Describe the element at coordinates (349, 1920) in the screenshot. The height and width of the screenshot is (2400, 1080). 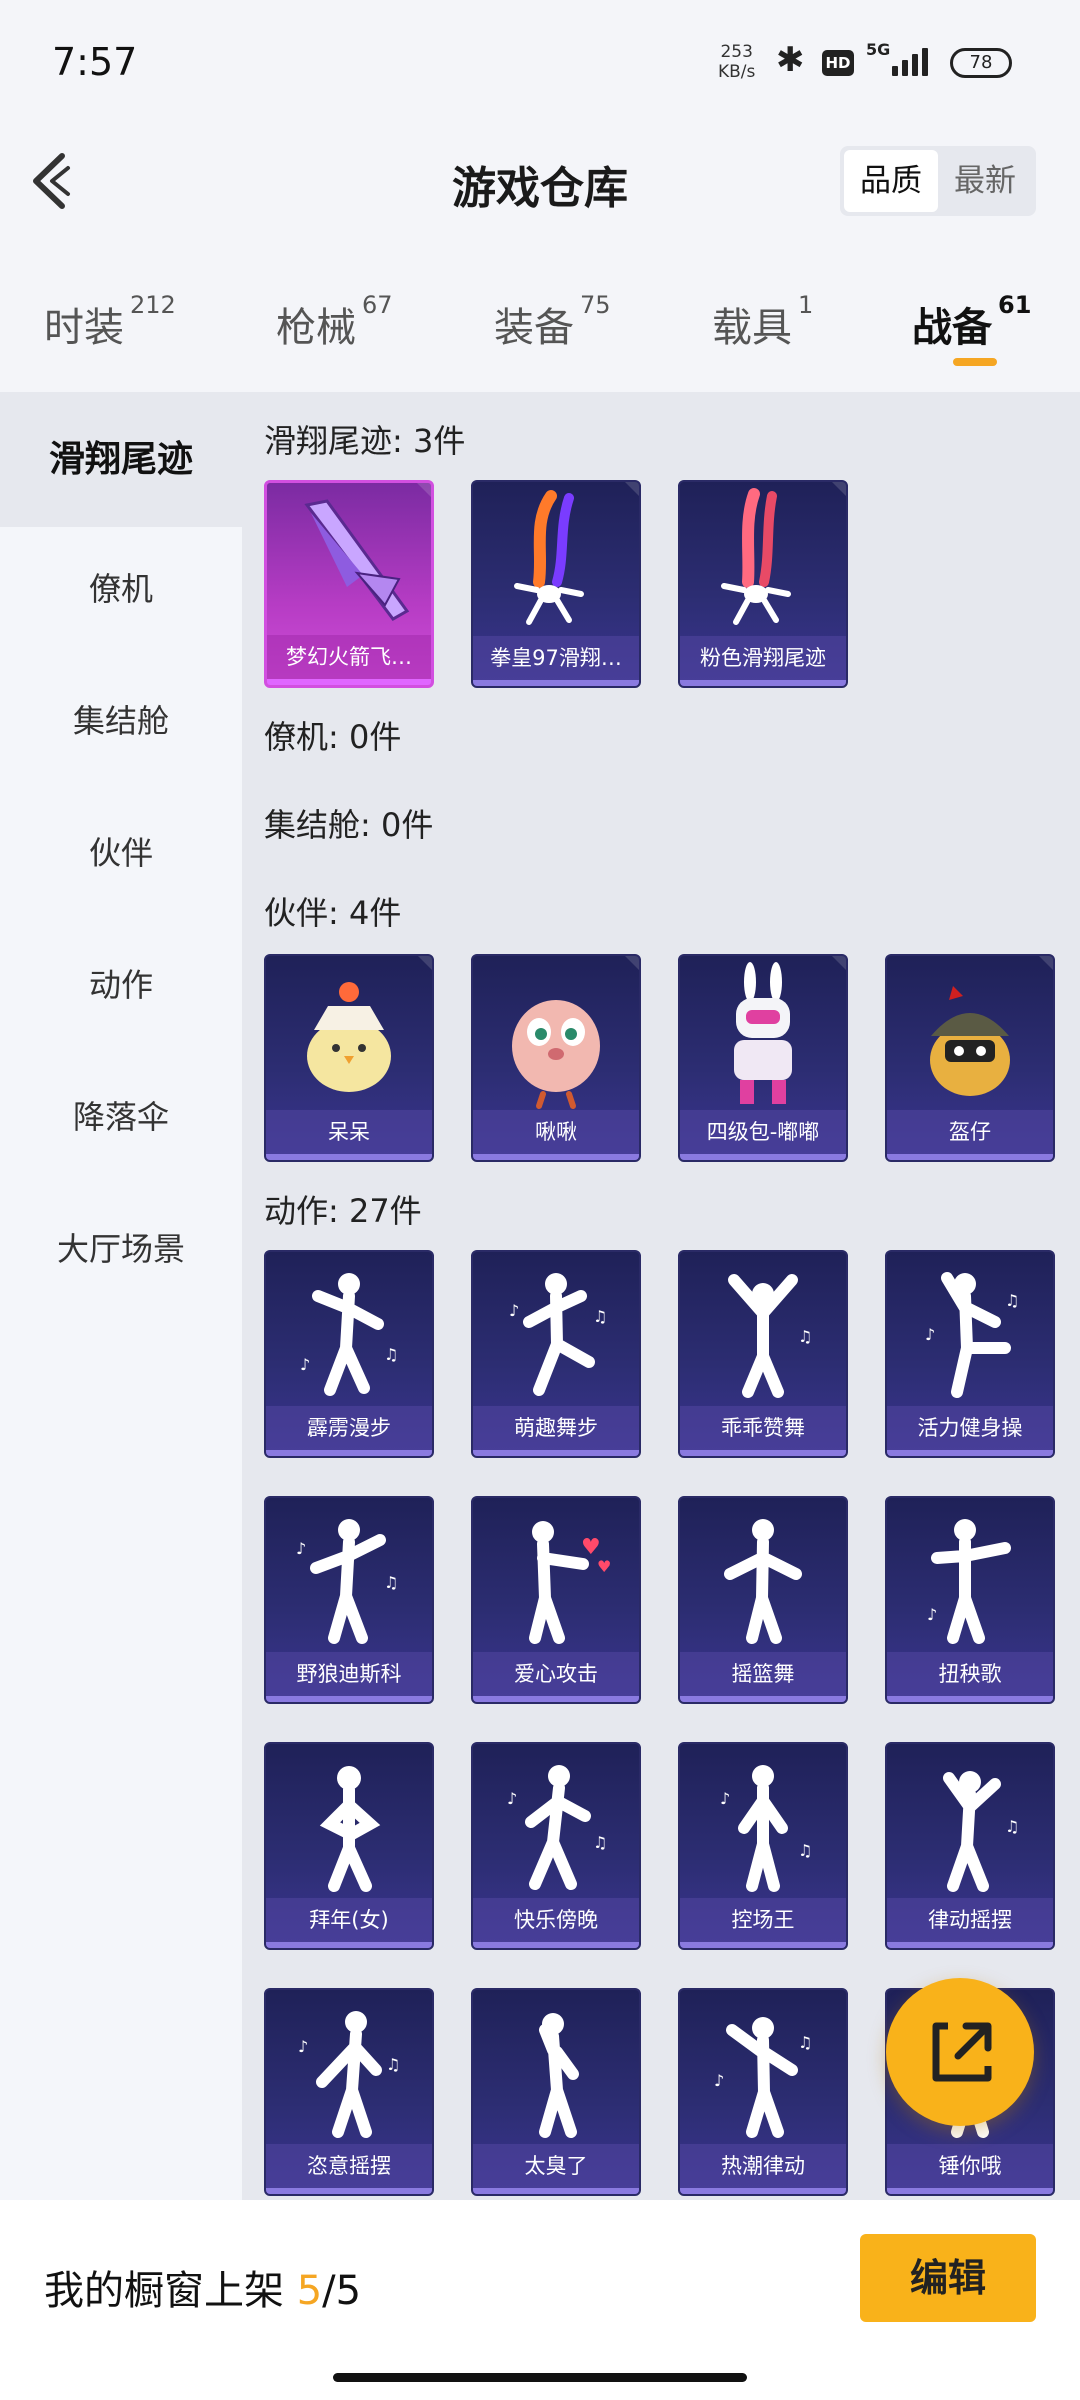
I see `item-label: 拜年(女)` at that location.